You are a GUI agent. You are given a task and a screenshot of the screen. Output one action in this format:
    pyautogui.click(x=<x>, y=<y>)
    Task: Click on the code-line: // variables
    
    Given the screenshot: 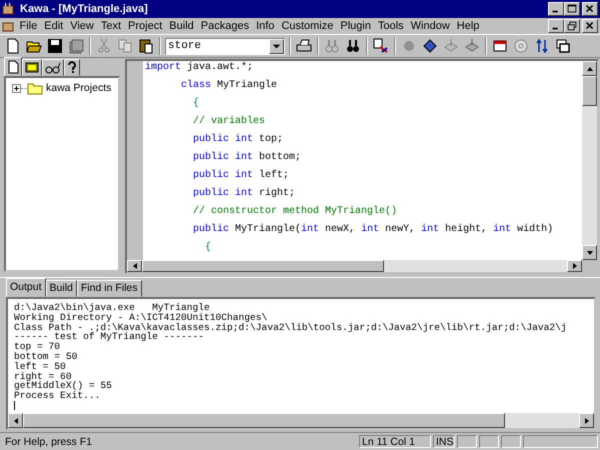 What is the action you would take?
    pyautogui.click(x=229, y=122)
    